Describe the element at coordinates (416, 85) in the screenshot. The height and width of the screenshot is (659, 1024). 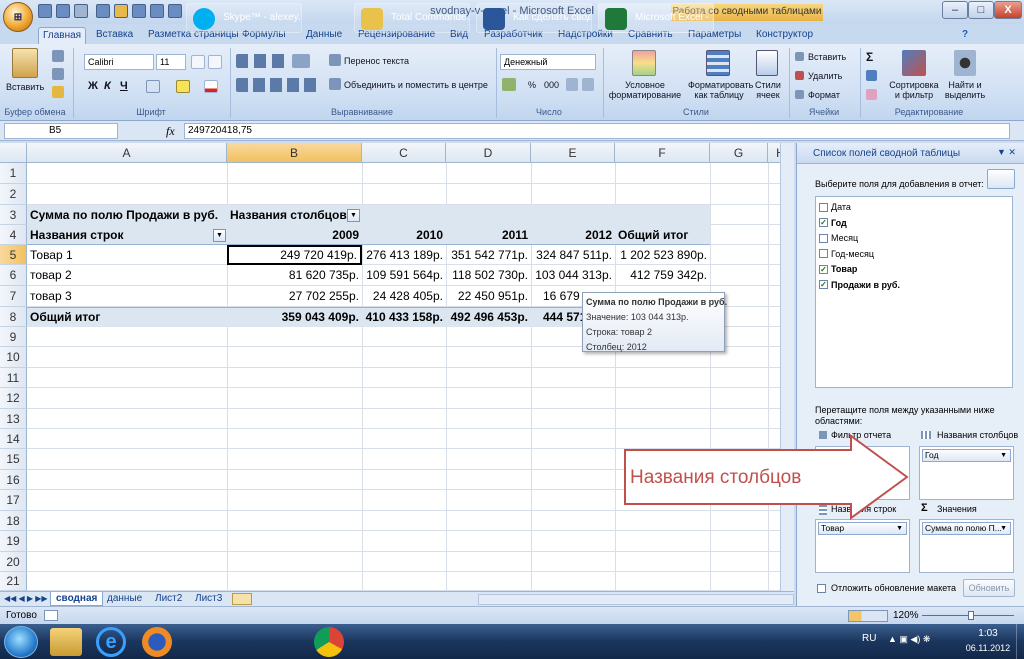
I see `merge-center-button: Объединить и поместить в центре` at that location.